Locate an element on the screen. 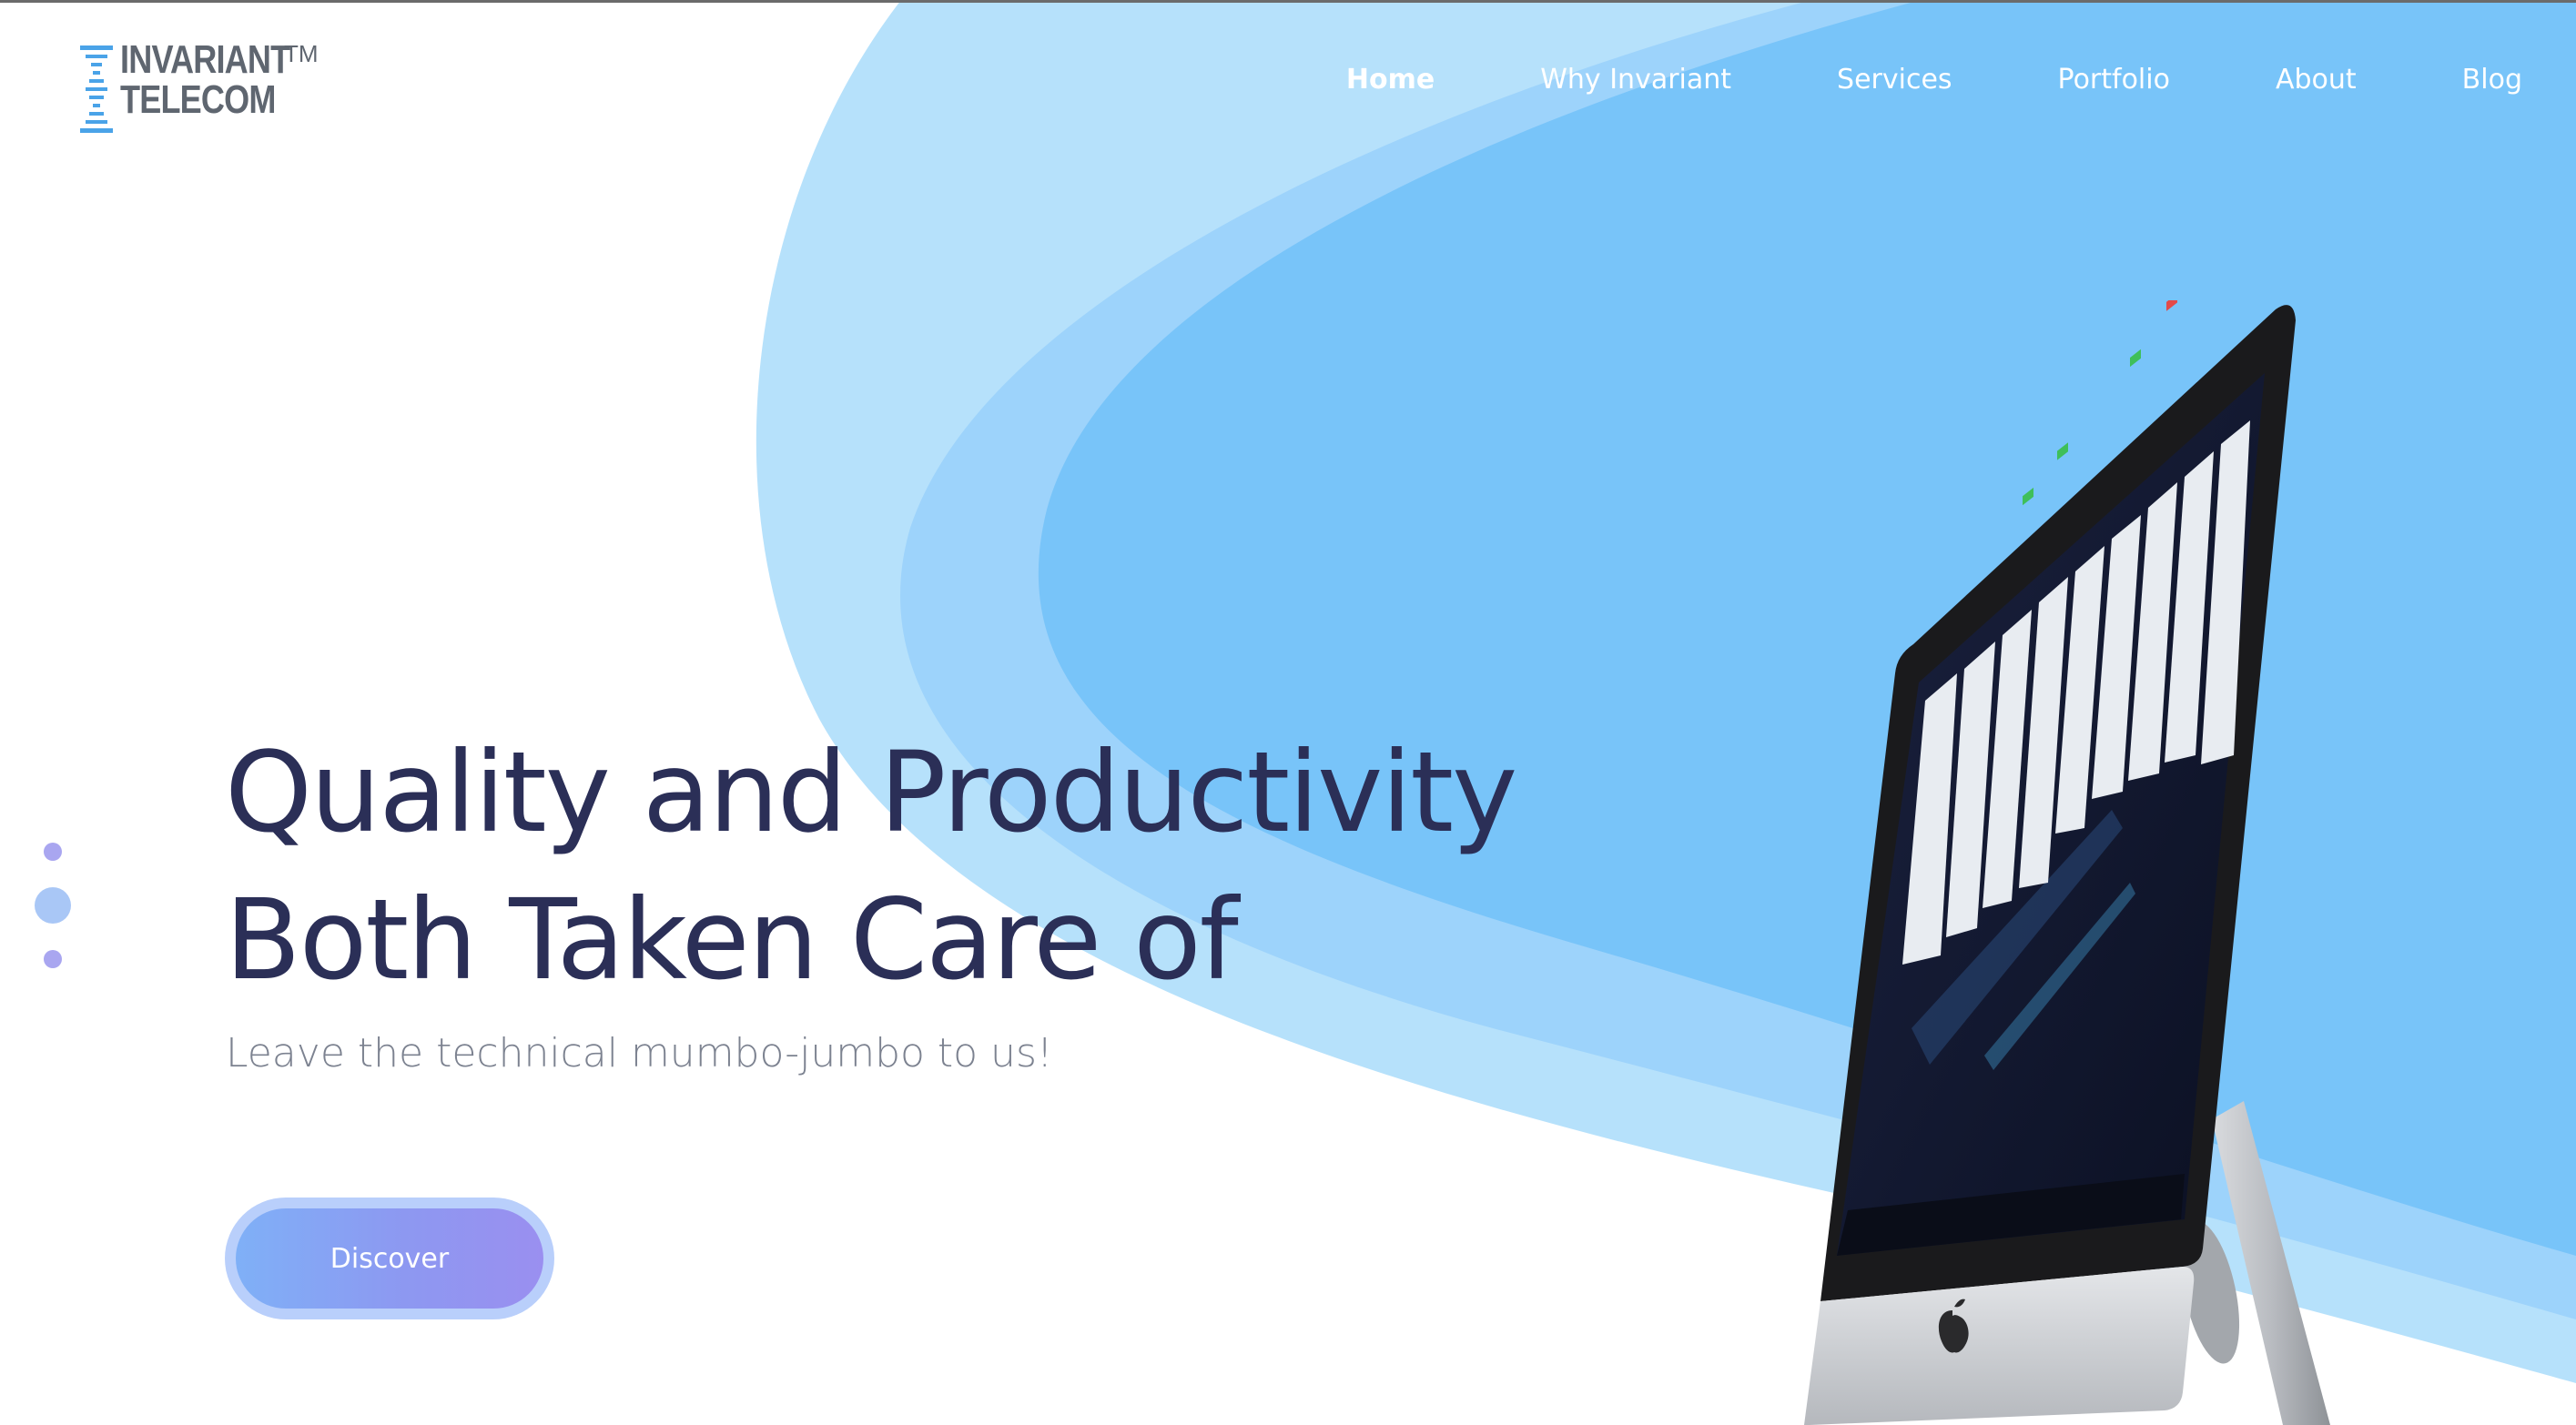  nav-item-why-invariant: Why Invariant is located at coordinates (1635, 80).